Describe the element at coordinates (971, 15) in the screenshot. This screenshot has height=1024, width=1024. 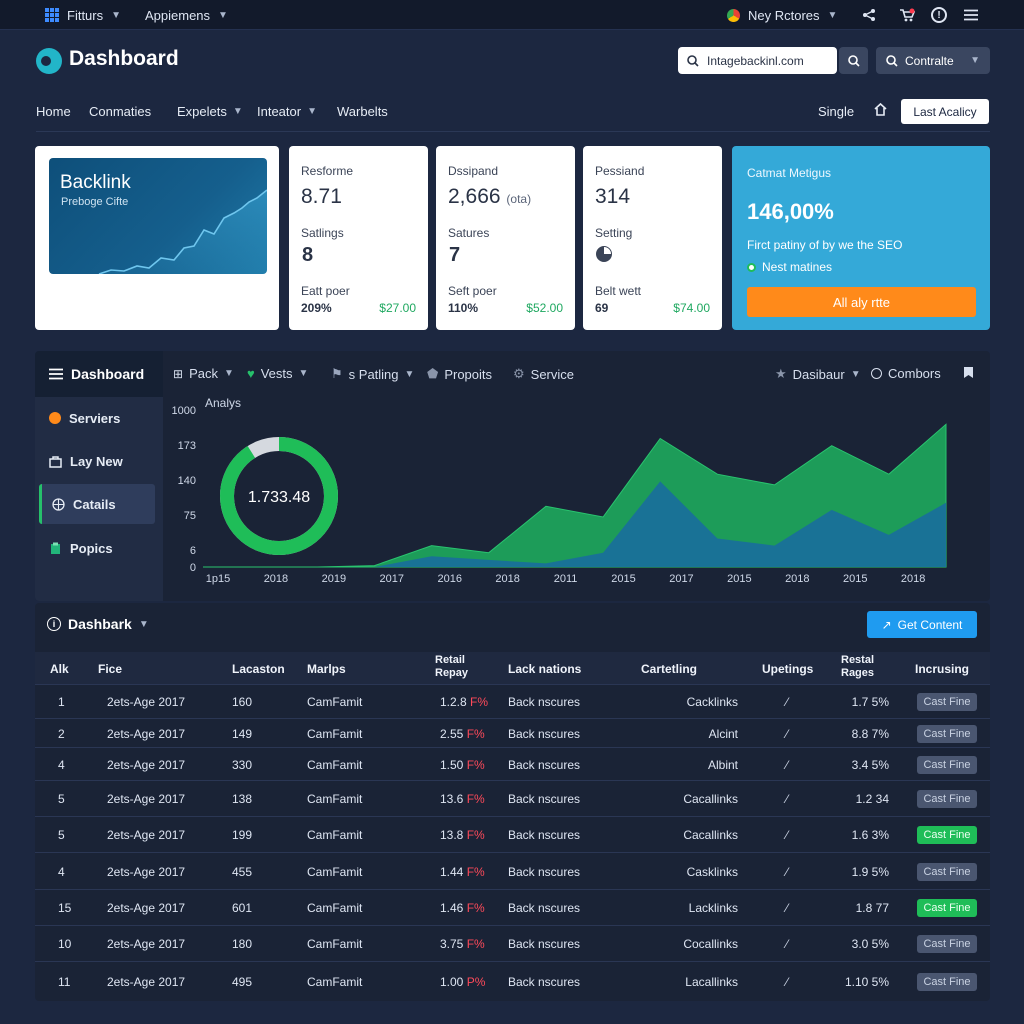
I see `hamburger-menu-icon` at that location.